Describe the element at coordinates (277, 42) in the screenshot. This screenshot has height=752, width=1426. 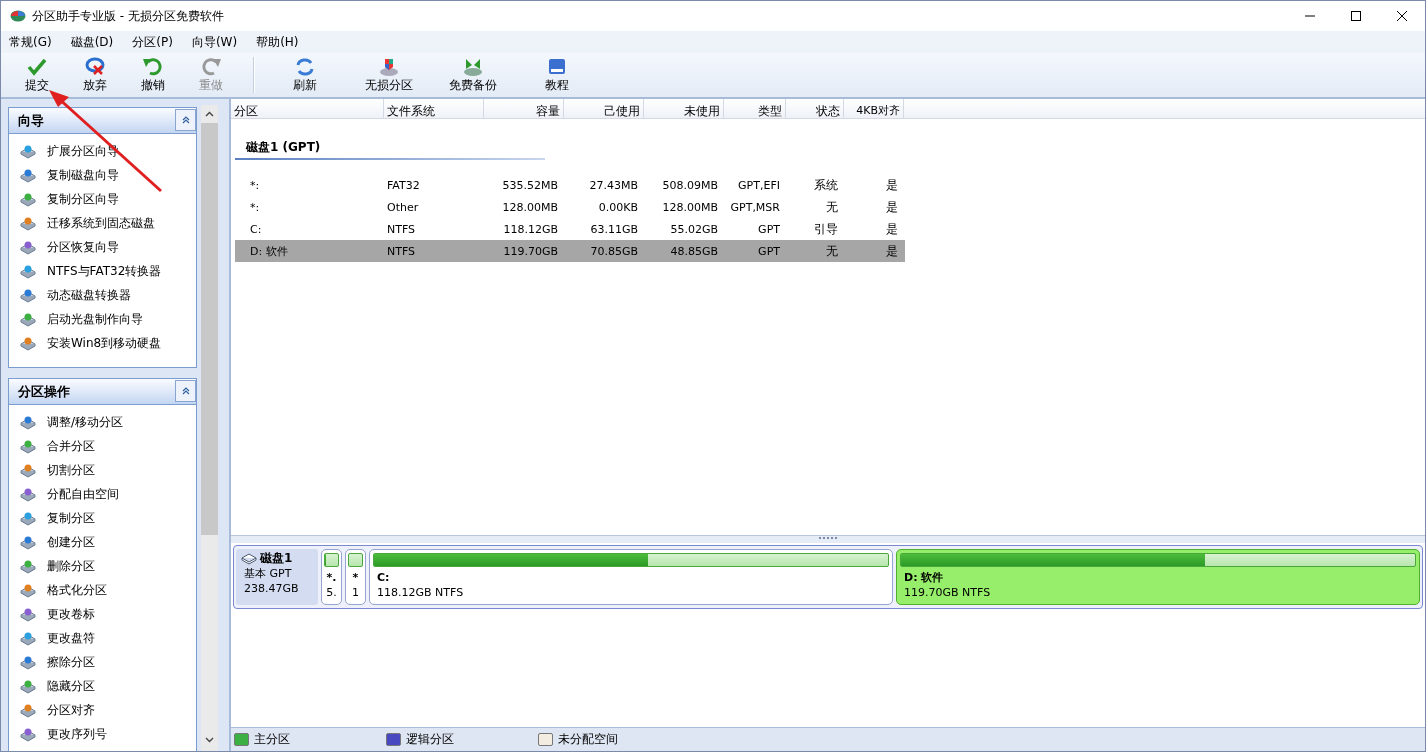
I see `menu-item: 帮助(H)` at that location.